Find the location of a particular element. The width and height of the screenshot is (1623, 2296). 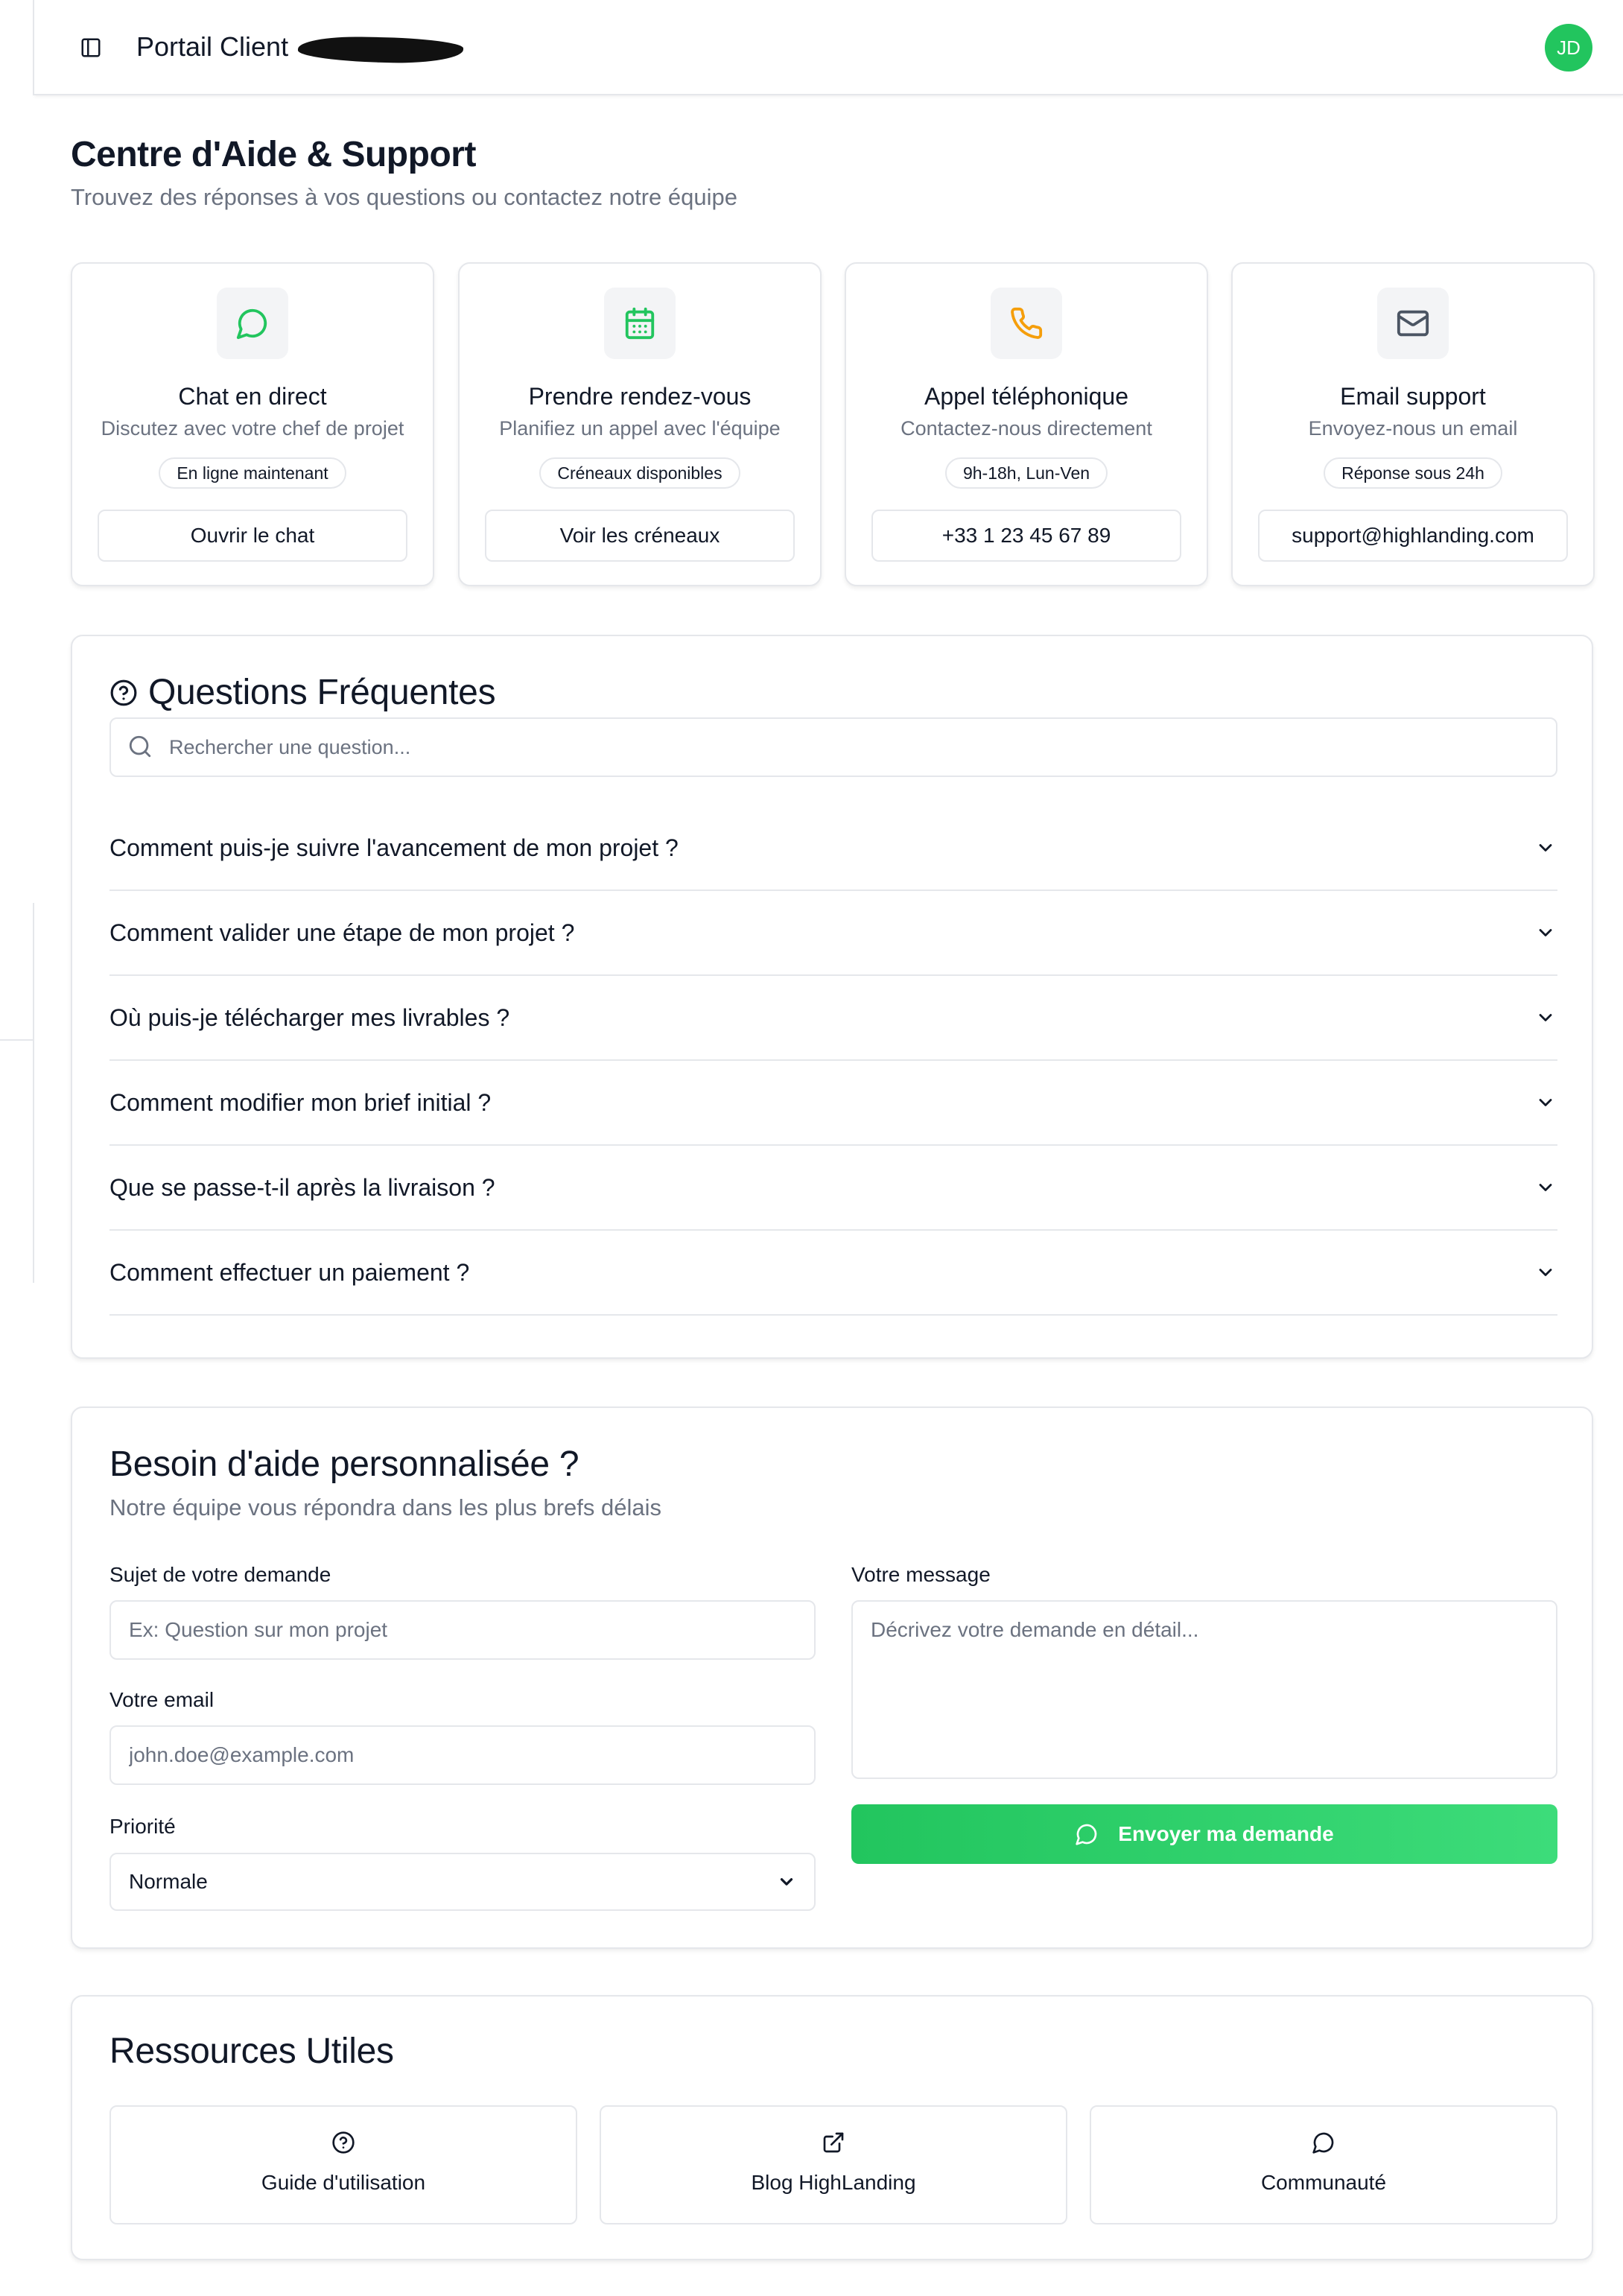

subject-label: Sujet de votre demande is located at coordinates (220, 1575).